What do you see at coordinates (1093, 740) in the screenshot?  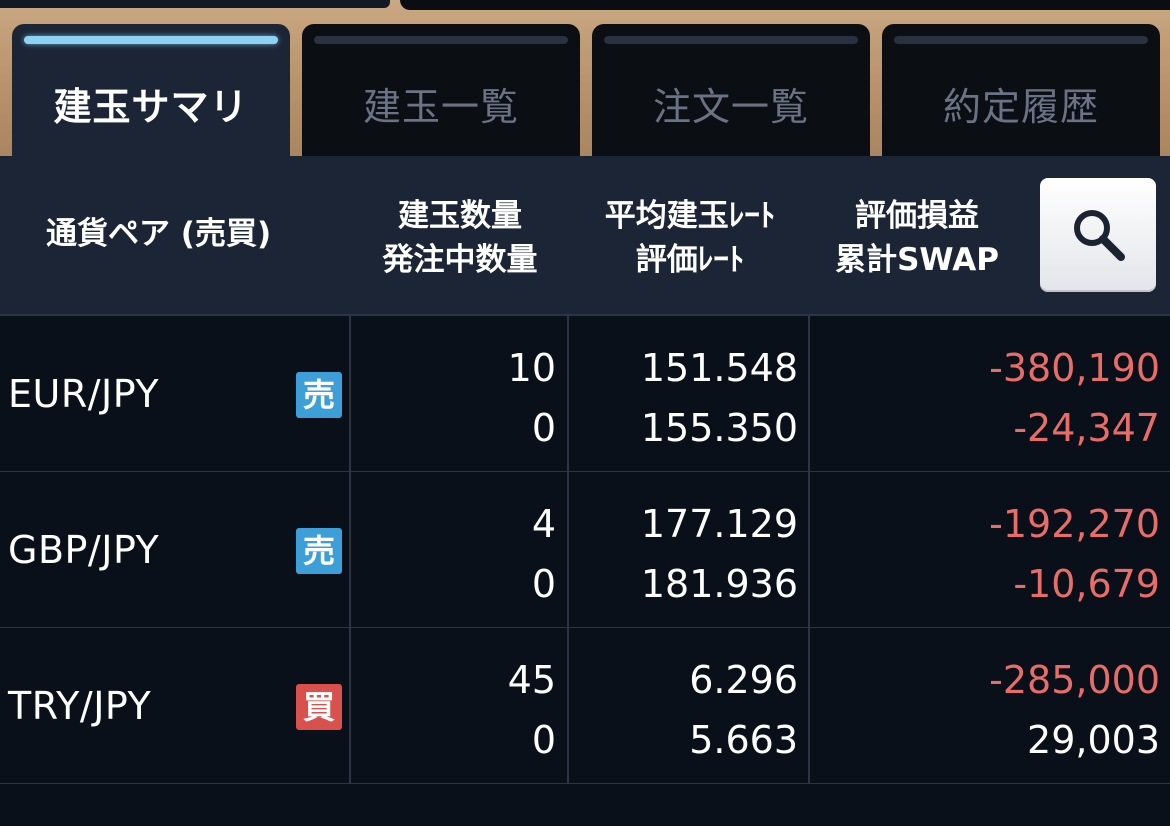 I see `cumulative-swap: 29,003` at bounding box center [1093, 740].